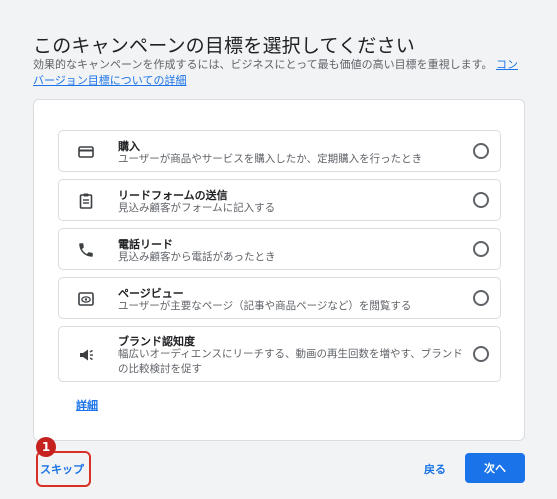 This screenshot has width=557, height=499. Describe the element at coordinates (224, 46) in the screenshot. I see `page-title: このキャンペーンの目標を選択してください` at that location.